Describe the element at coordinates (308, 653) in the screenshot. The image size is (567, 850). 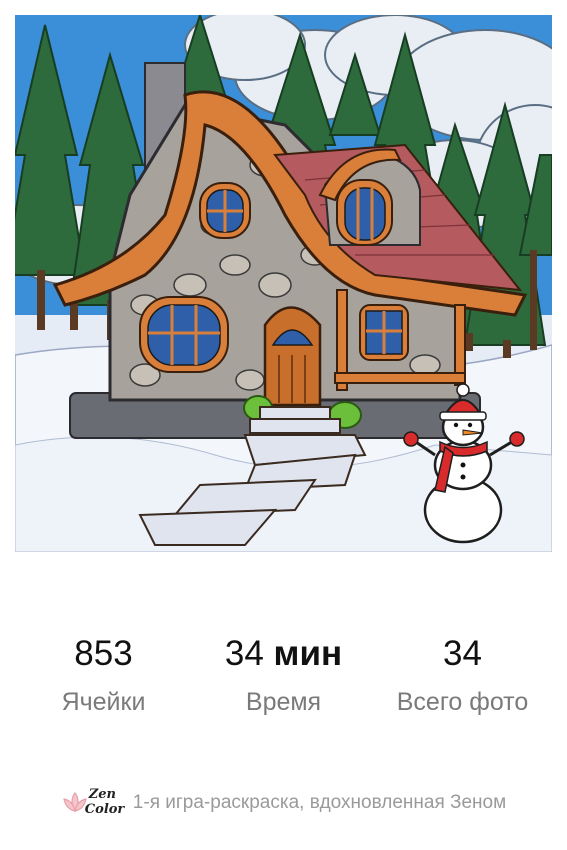
I see `time-unit: мин` at that location.